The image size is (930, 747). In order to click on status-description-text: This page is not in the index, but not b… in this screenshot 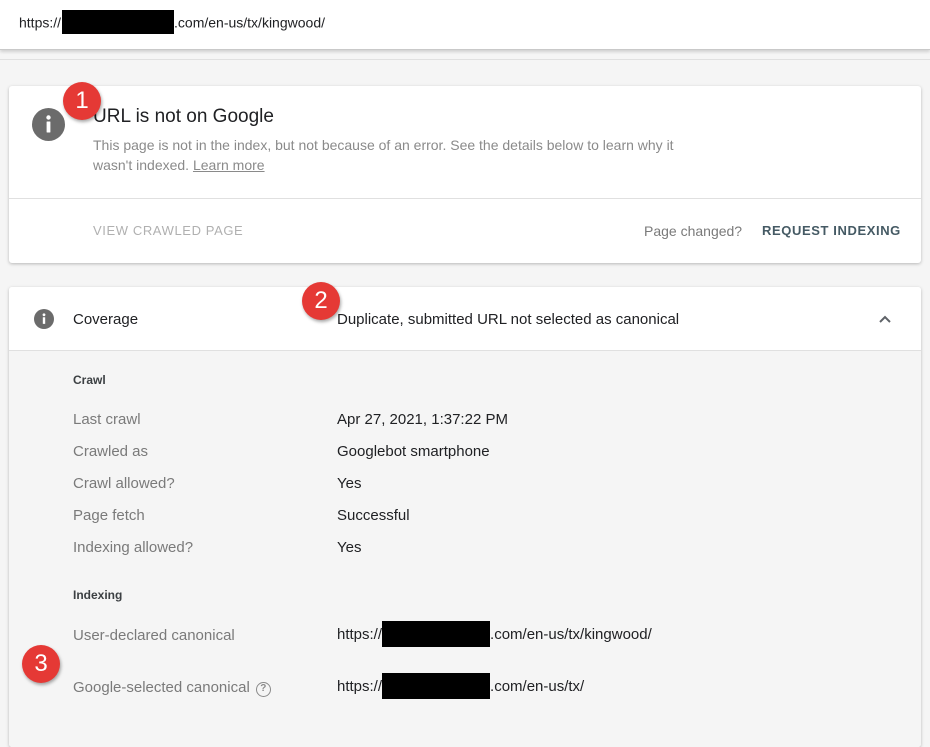, I will do `click(383, 155)`.